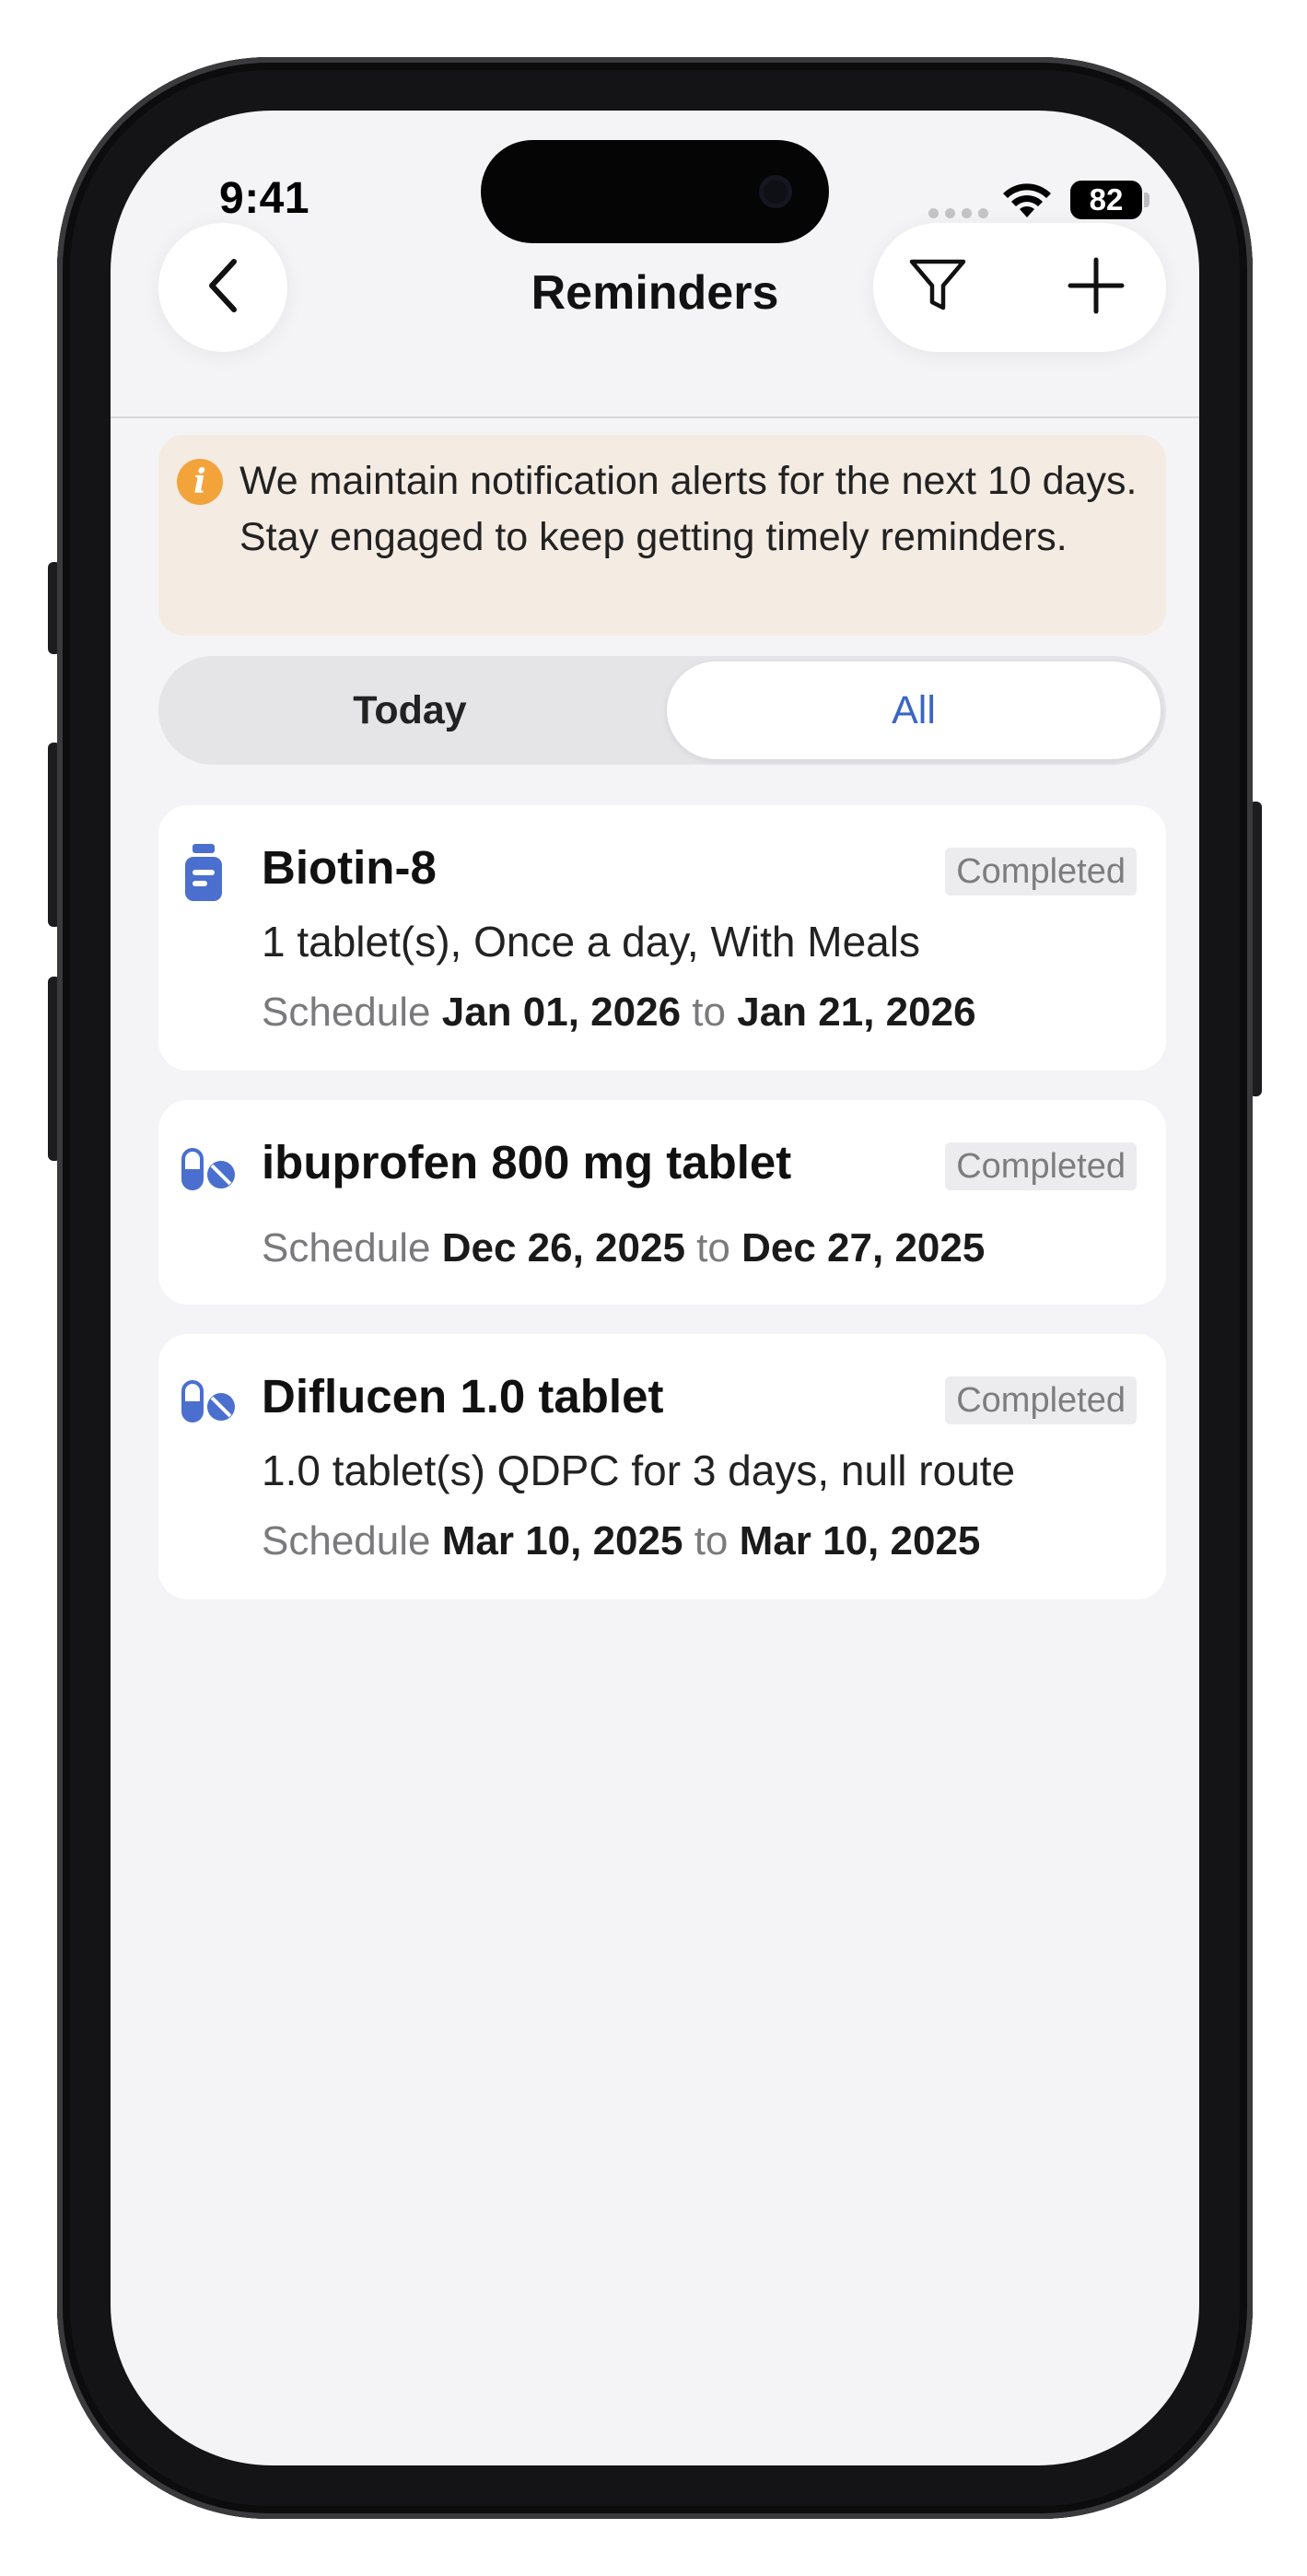  Describe the element at coordinates (864, 1247) in the screenshot. I see `schedule-end-date: Dec 27, 2025` at that location.